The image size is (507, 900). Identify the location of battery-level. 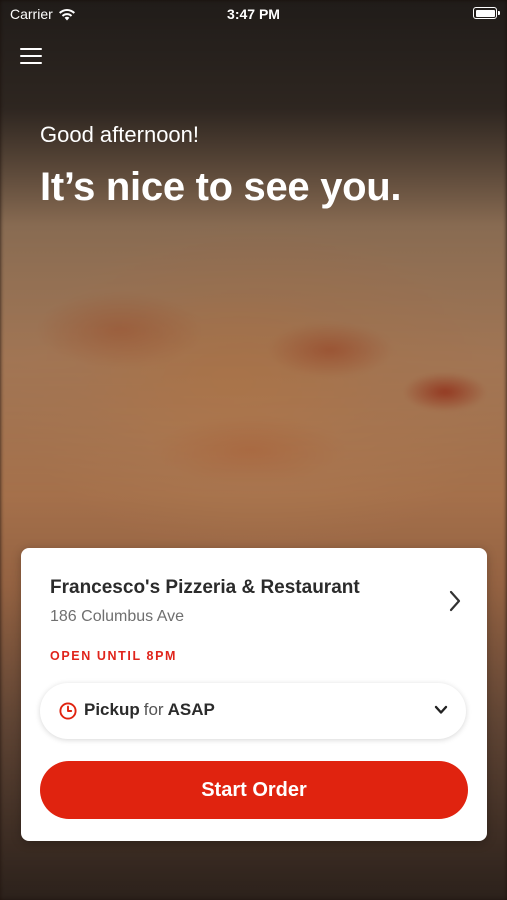
(485, 13).